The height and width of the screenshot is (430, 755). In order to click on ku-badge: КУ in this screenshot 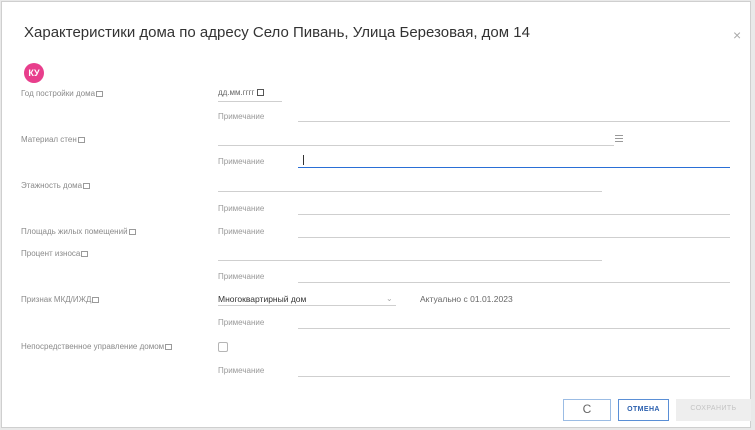, I will do `click(34, 73)`.